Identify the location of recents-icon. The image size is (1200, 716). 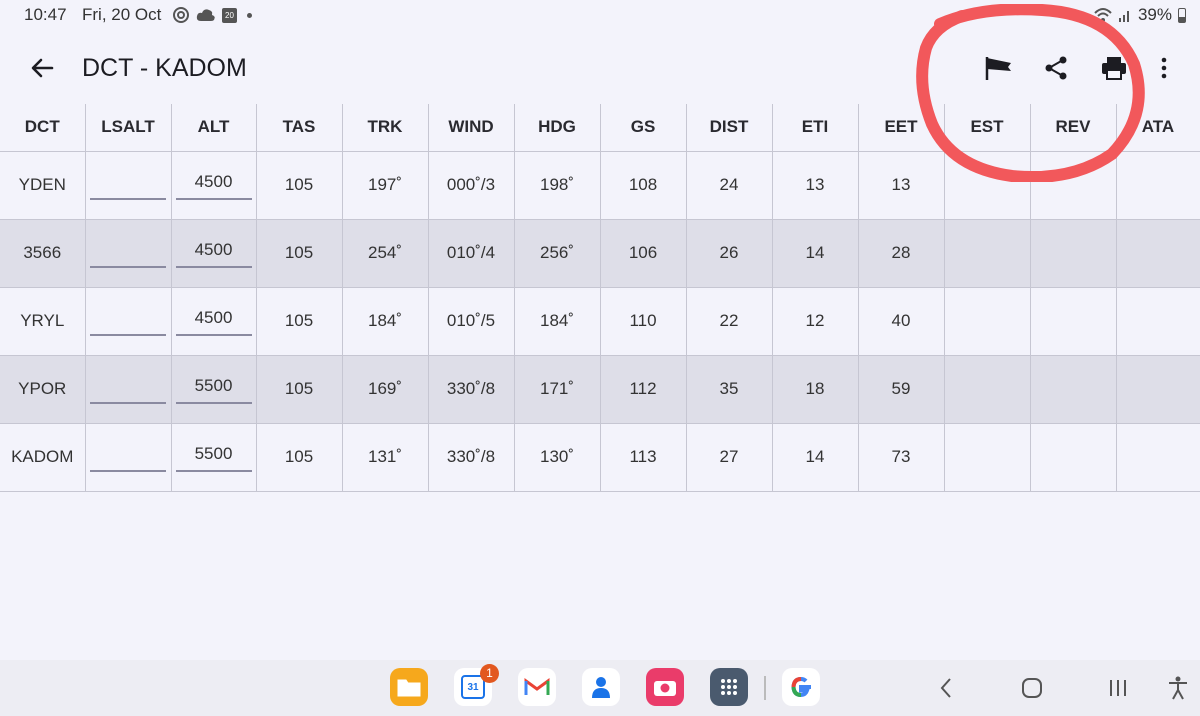
(1118, 688).